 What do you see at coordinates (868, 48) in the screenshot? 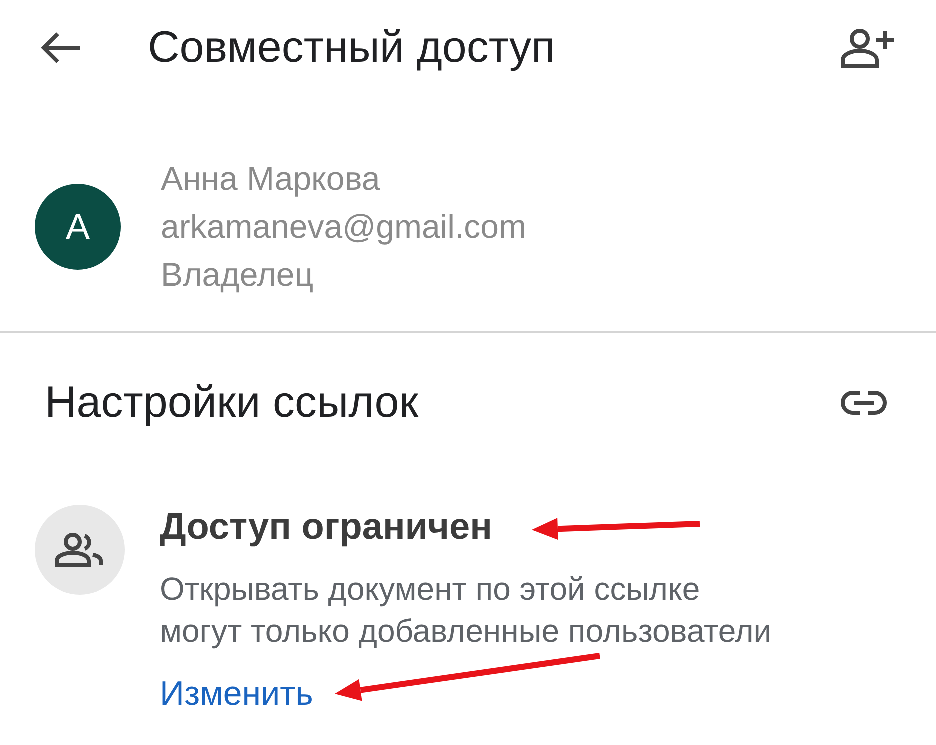
I see `add-person-icon` at bounding box center [868, 48].